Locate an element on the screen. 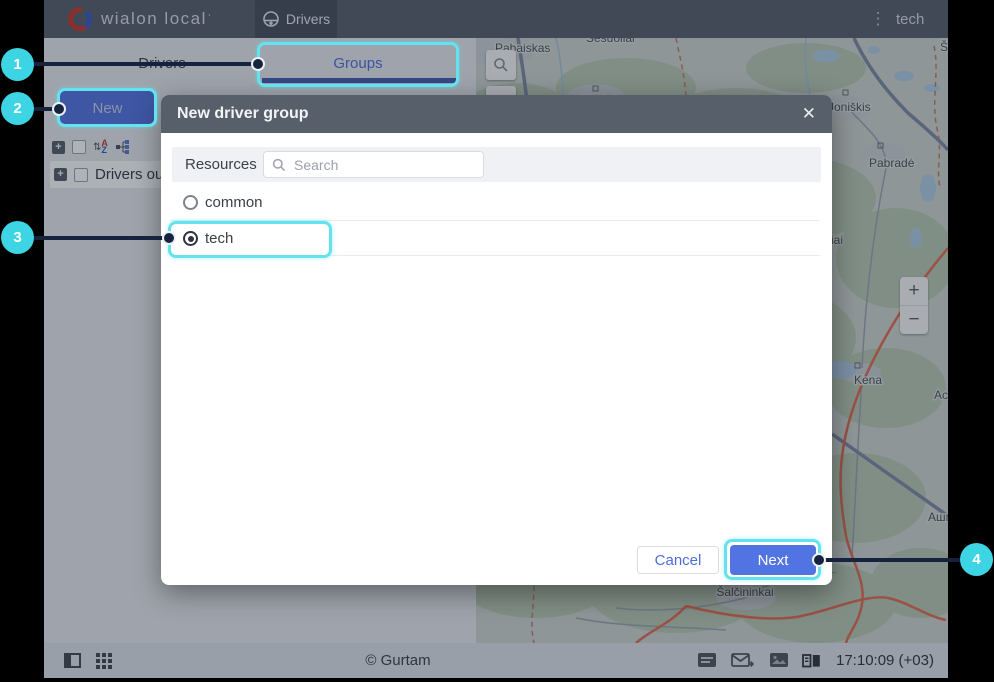 This screenshot has width=994, height=682. resources-label: Resources is located at coordinates (221, 164).